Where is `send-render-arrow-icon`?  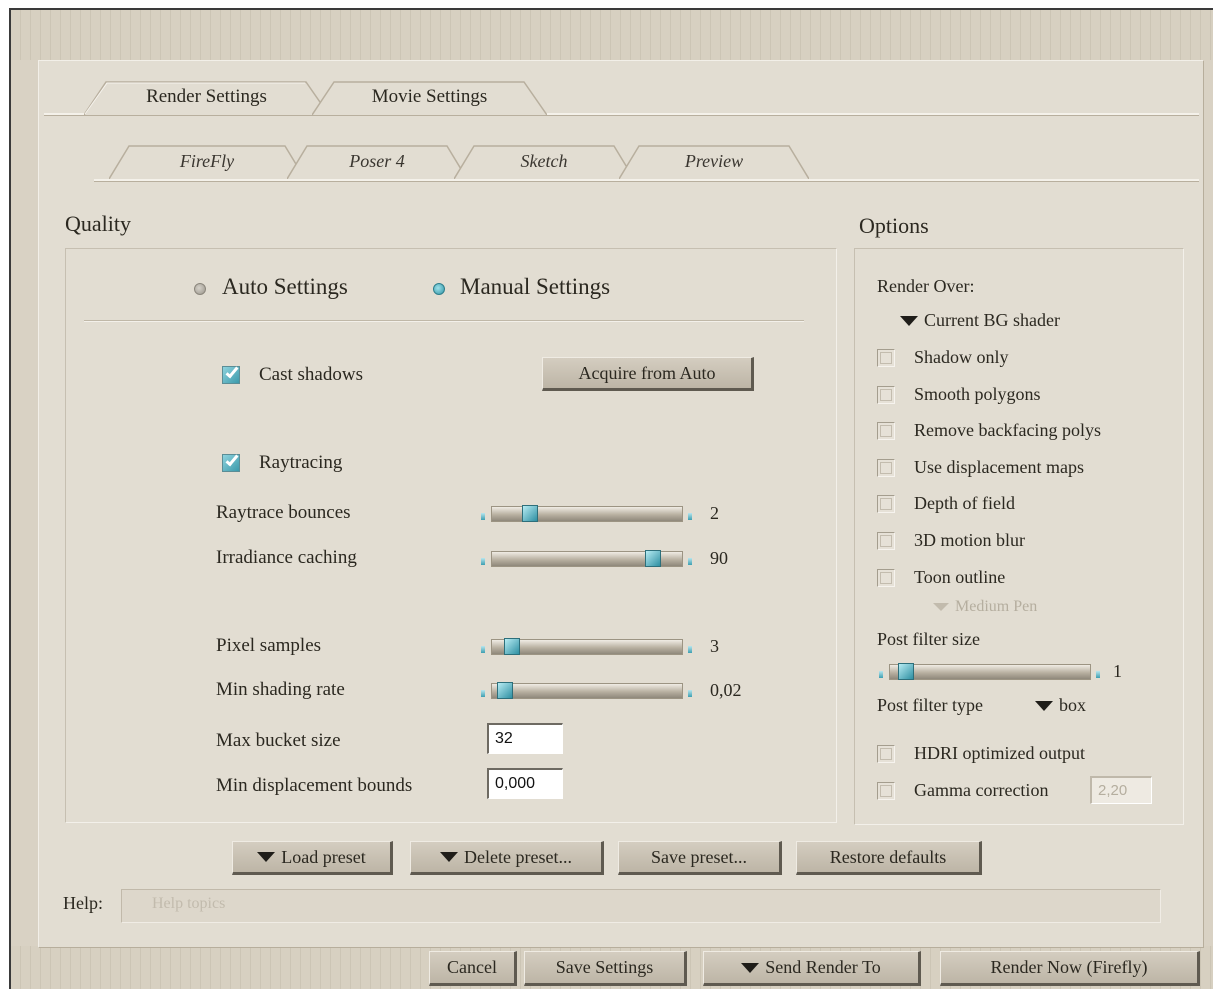 send-render-arrow-icon is located at coordinates (750, 967).